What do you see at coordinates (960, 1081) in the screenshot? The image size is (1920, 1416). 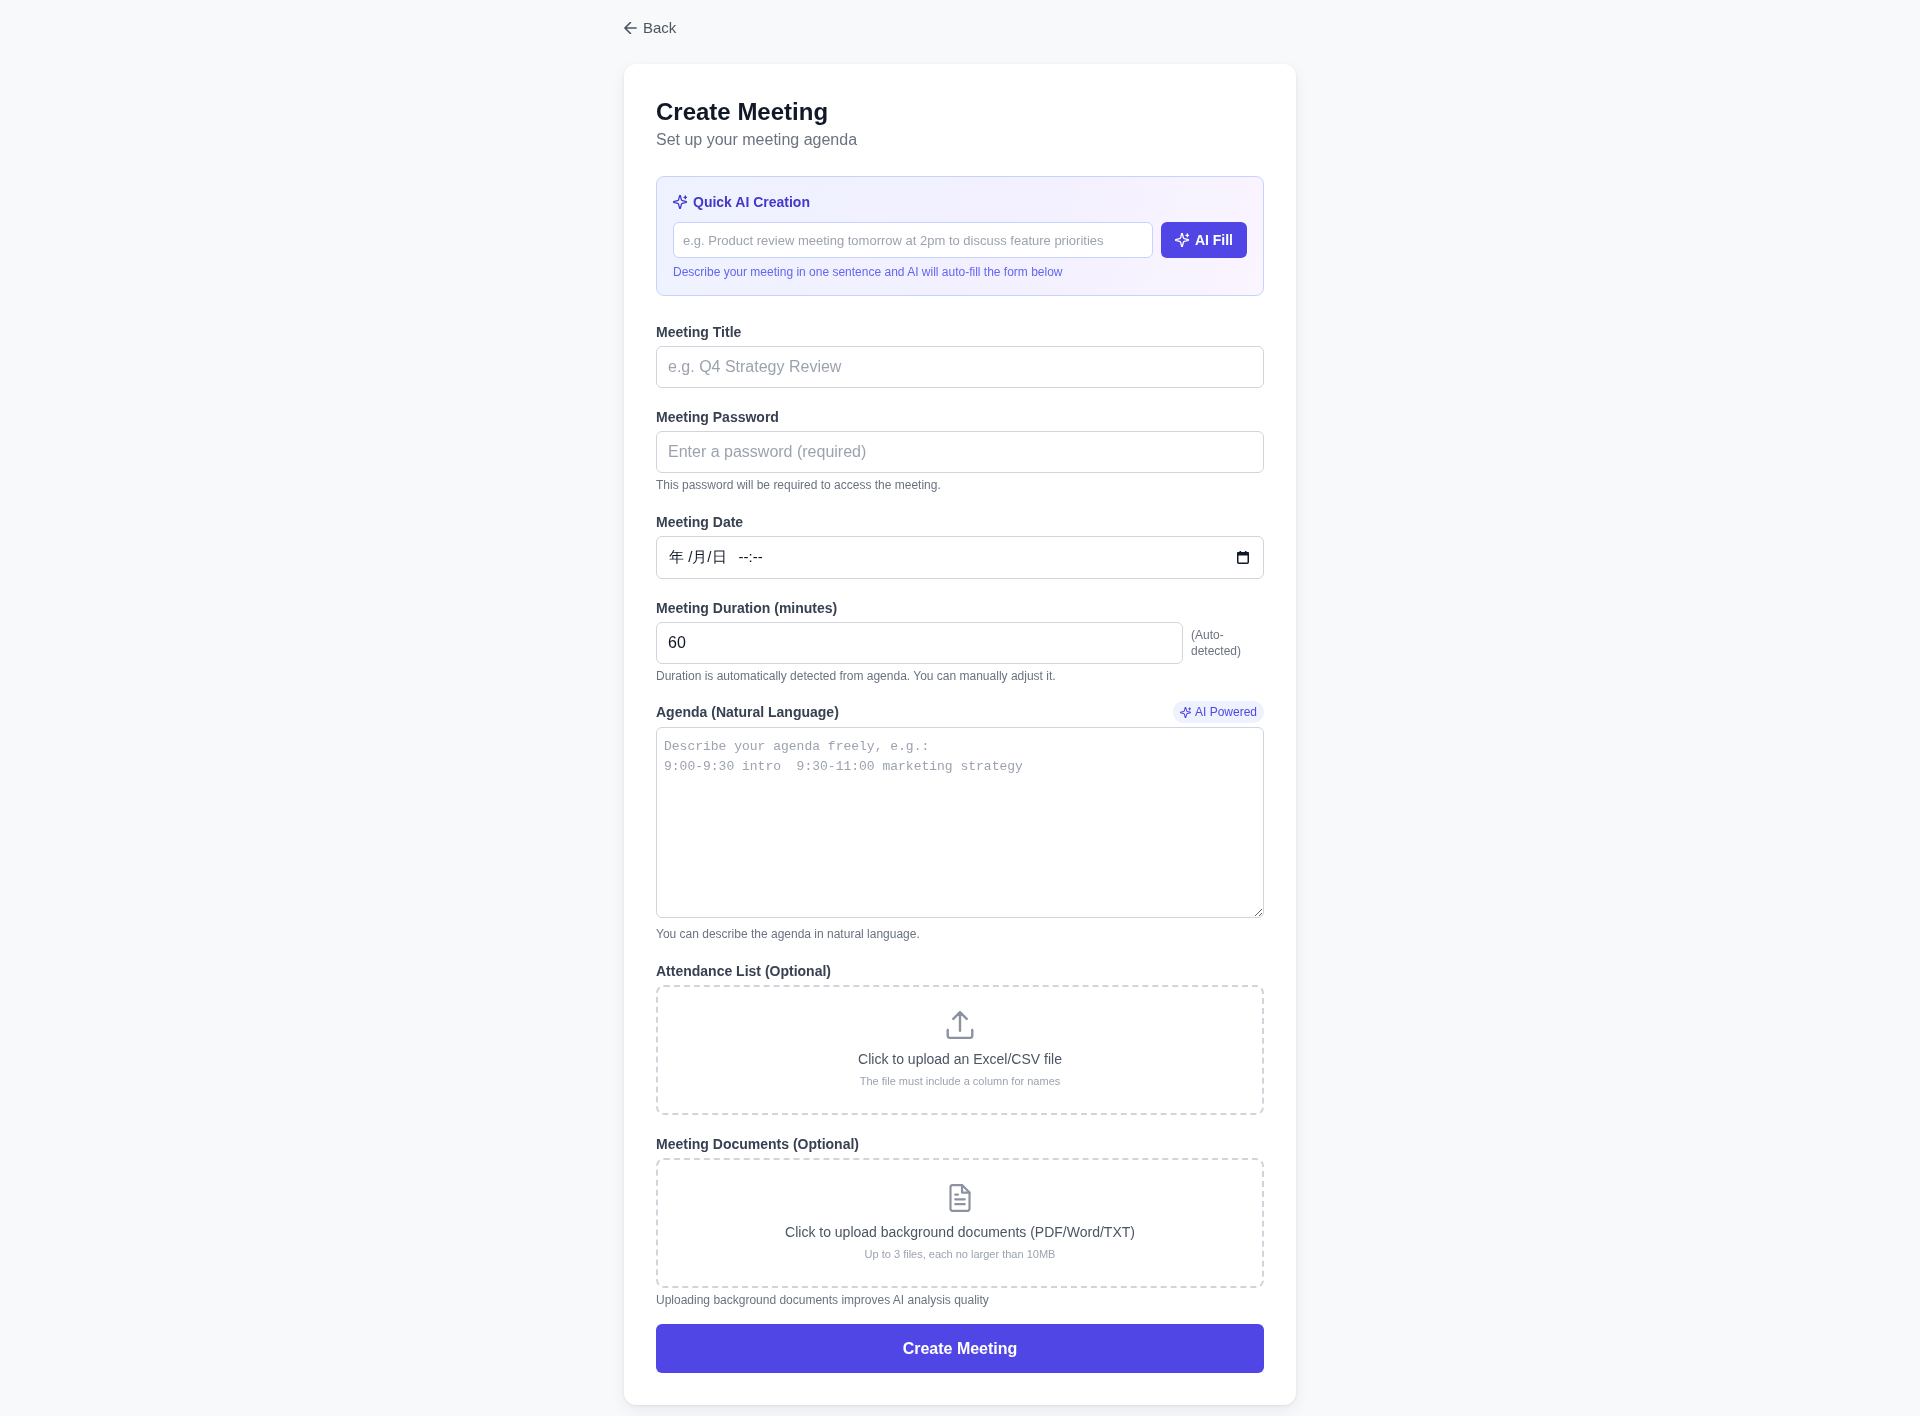 I see `upload-note: The file must include a column for names` at bounding box center [960, 1081].